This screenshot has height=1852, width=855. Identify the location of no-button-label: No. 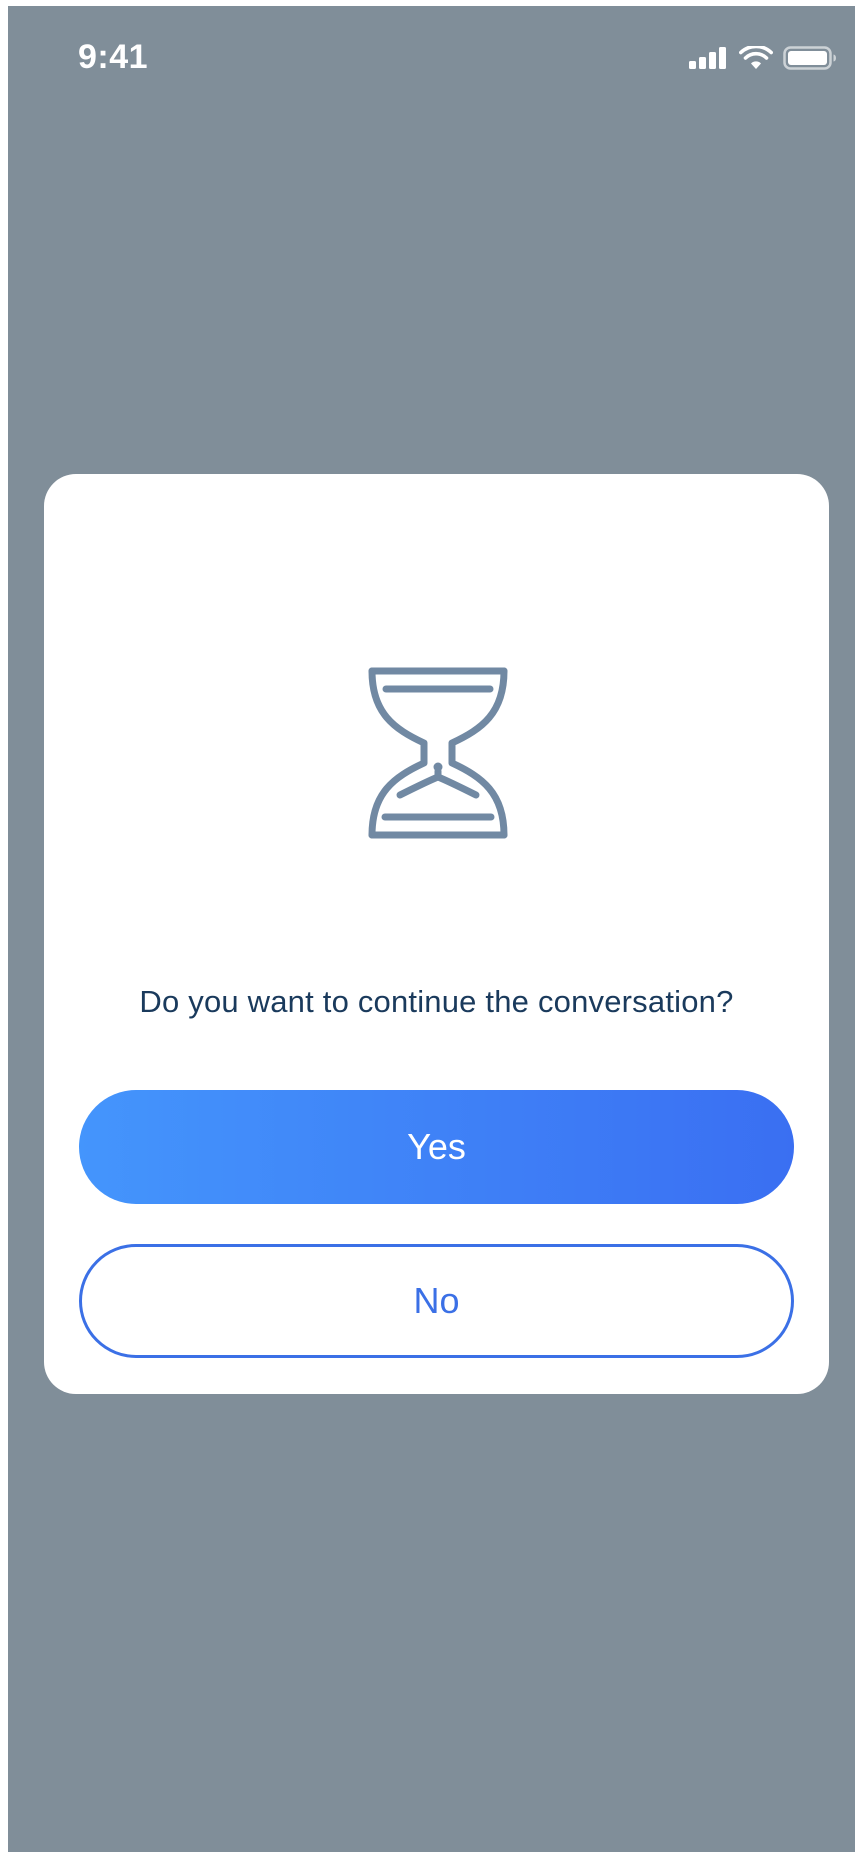
(436, 1300).